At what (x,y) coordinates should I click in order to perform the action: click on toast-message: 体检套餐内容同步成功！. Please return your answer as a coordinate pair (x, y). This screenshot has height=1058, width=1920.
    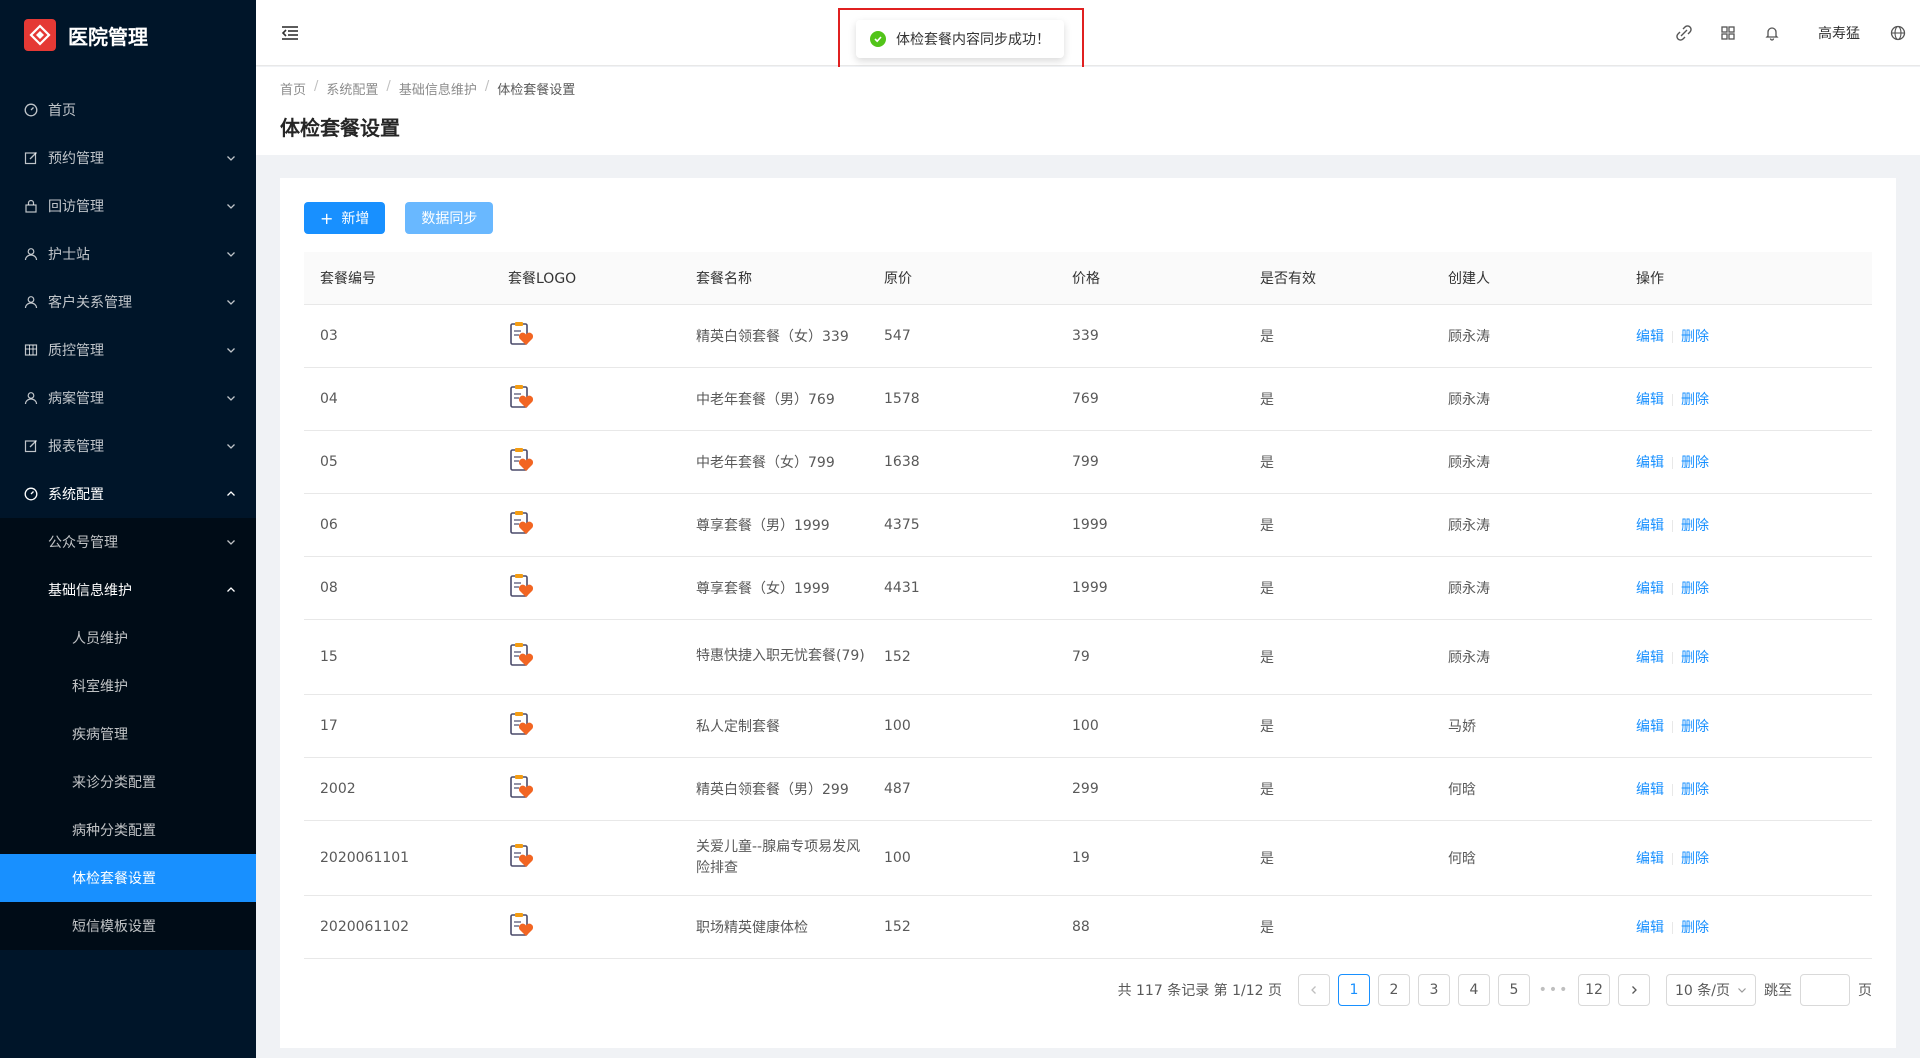
    Looking at the image, I should click on (973, 40).